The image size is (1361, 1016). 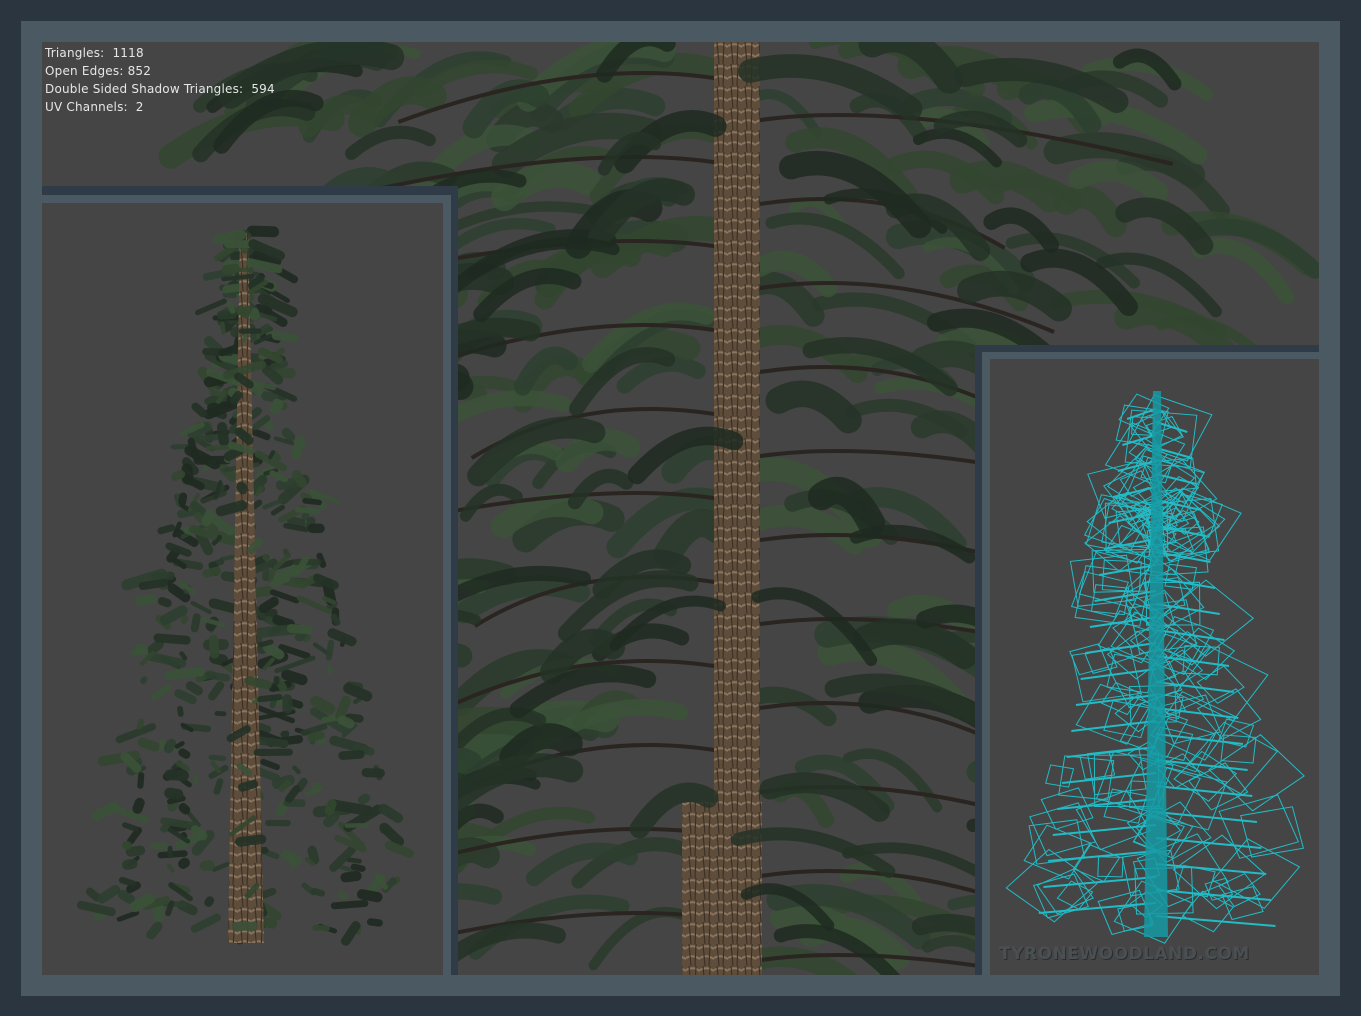 I want to click on site-watermark: TYRONEWOODLAND.COM, so click(x=1124, y=954).